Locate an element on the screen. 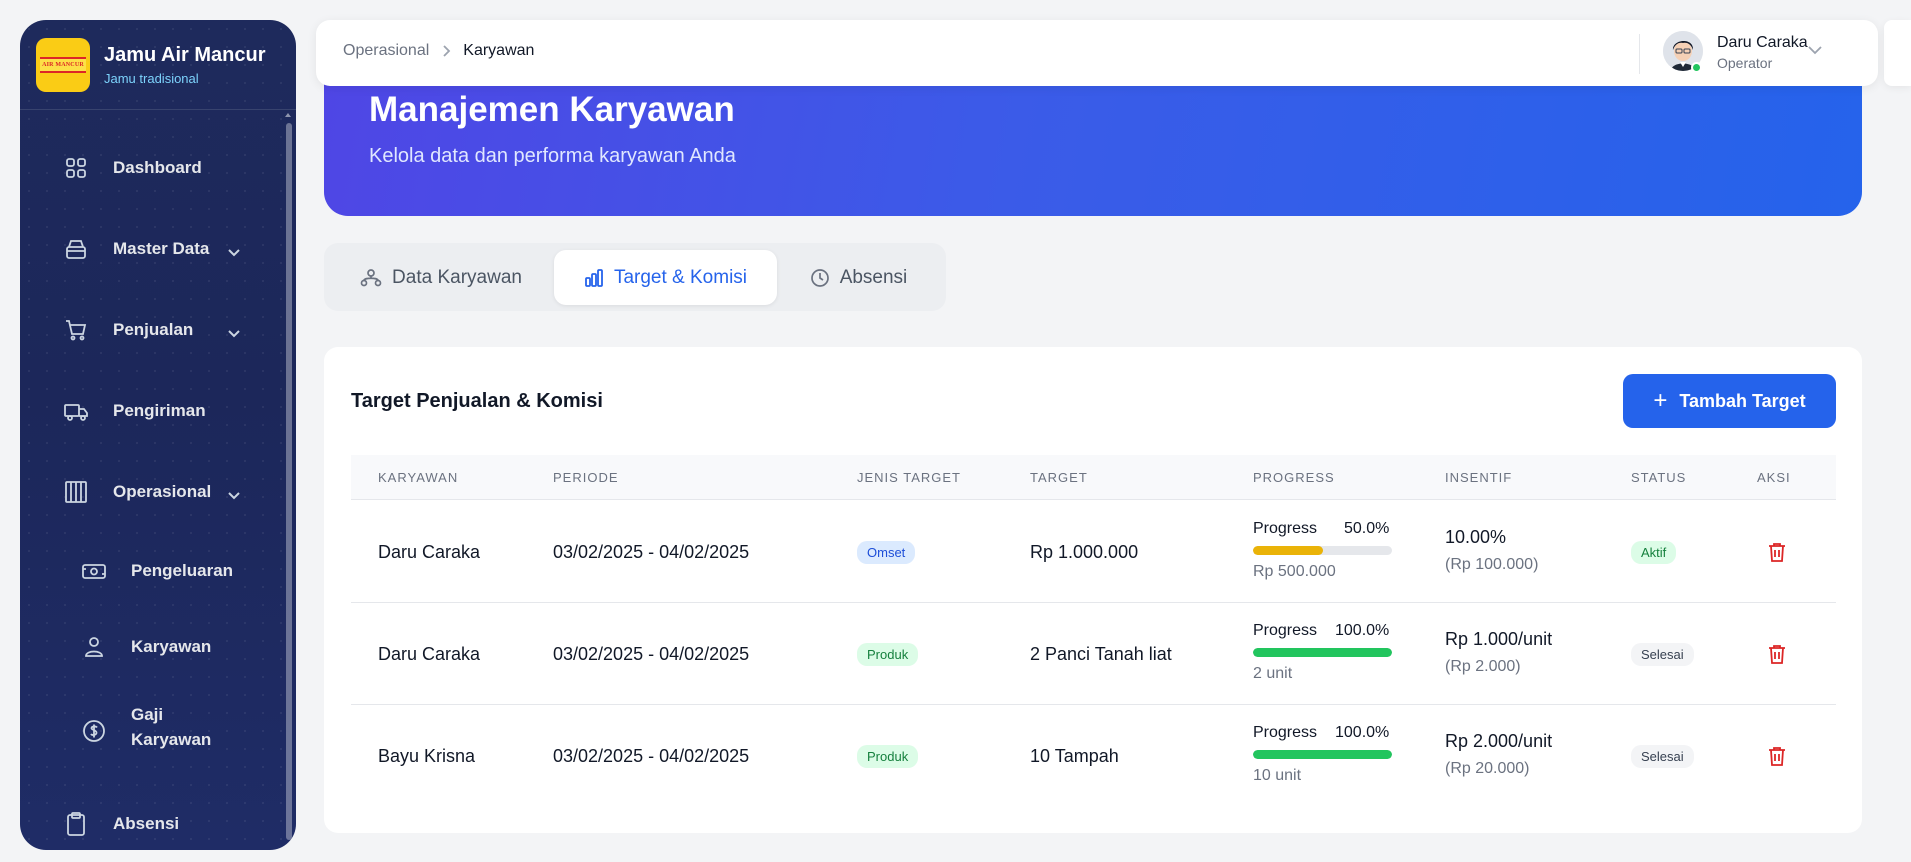 This screenshot has width=1911, height=862. insentif-amount: (Rp 2.000) is located at coordinates (1483, 666).